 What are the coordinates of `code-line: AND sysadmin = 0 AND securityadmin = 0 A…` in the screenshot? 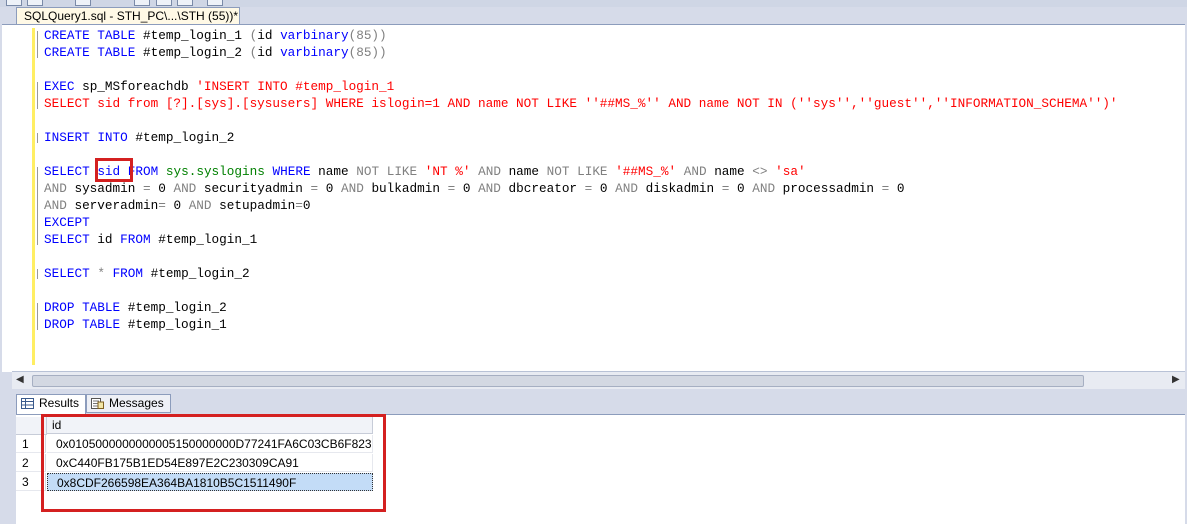 It's located at (474, 188).